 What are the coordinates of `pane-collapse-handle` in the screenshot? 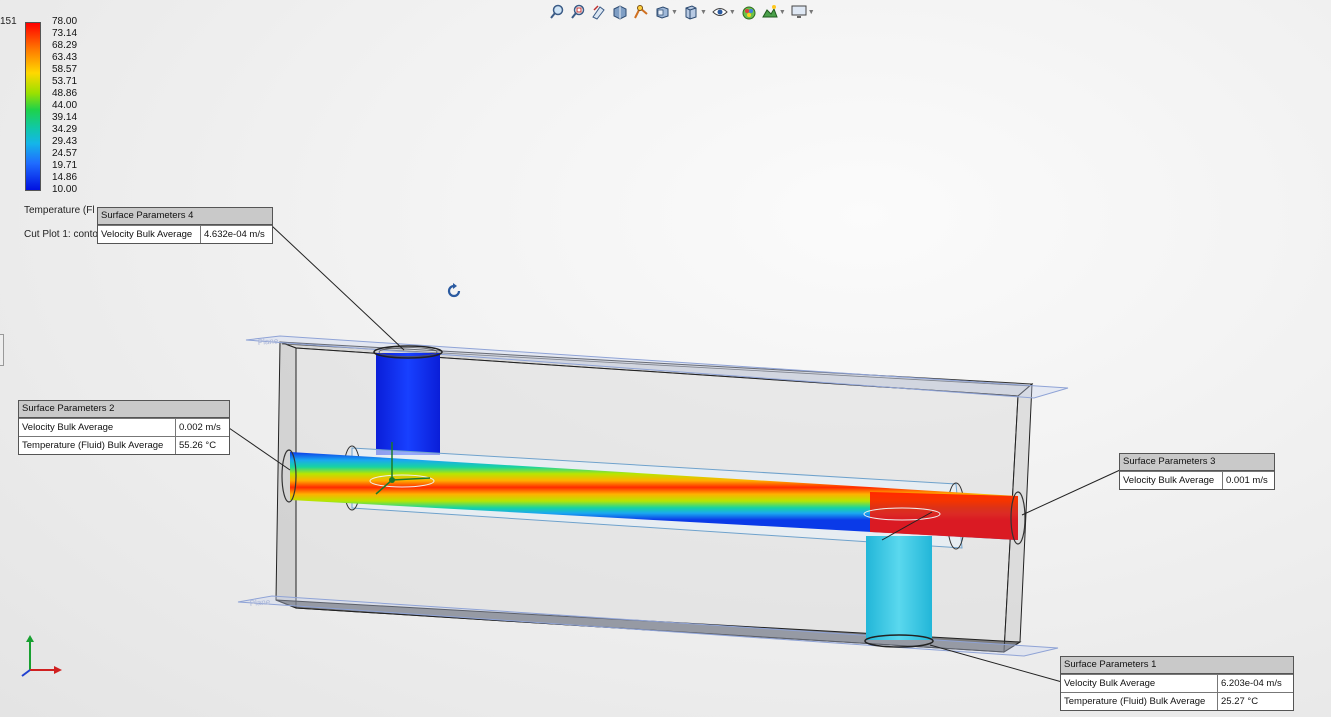 It's located at (2, 350).